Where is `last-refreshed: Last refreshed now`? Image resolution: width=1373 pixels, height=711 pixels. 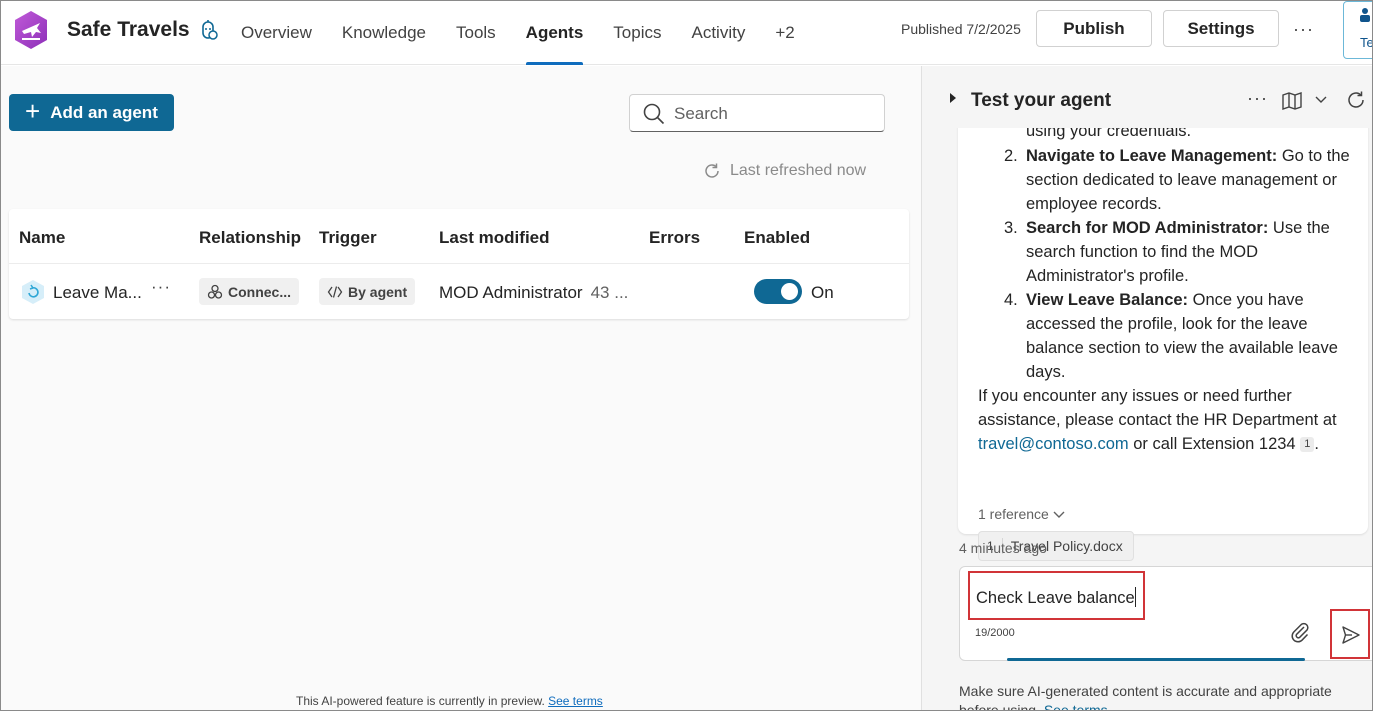
last-refreshed: Last refreshed now is located at coordinates (784, 171).